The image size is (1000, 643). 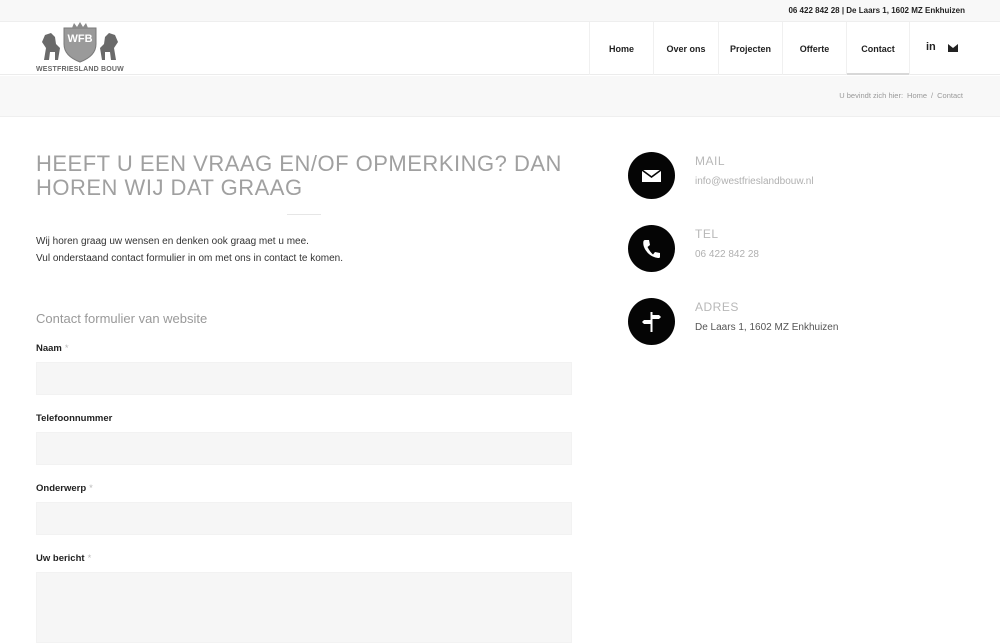 What do you see at coordinates (727, 254) in the screenshot?
I see `tel-value: 06 422 842 28` at bounding box center [727, 254].